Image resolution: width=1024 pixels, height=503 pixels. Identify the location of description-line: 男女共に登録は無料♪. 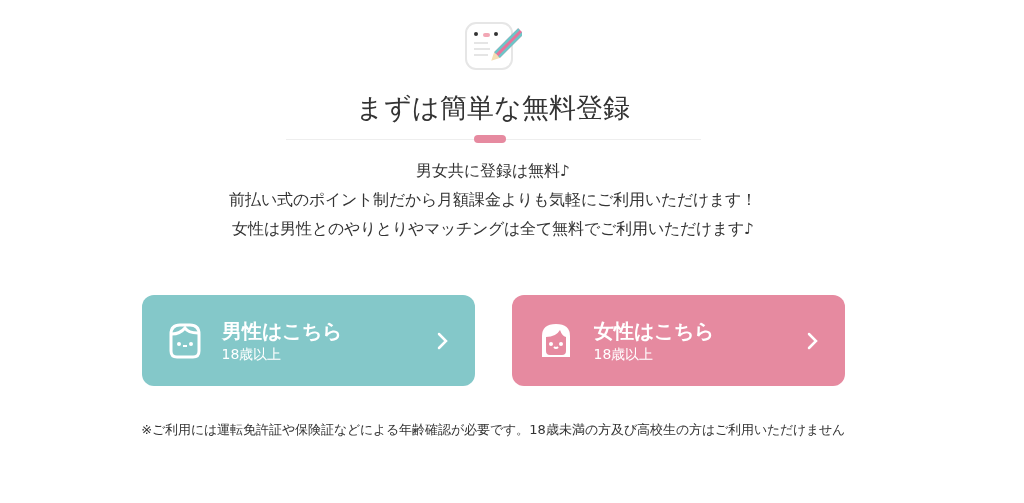
(493, 171).